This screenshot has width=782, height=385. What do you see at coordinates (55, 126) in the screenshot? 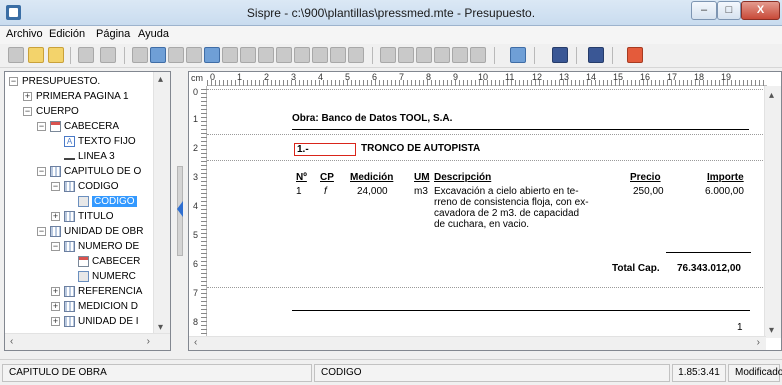
I see `header-icon` at bounding box center [55, 126].